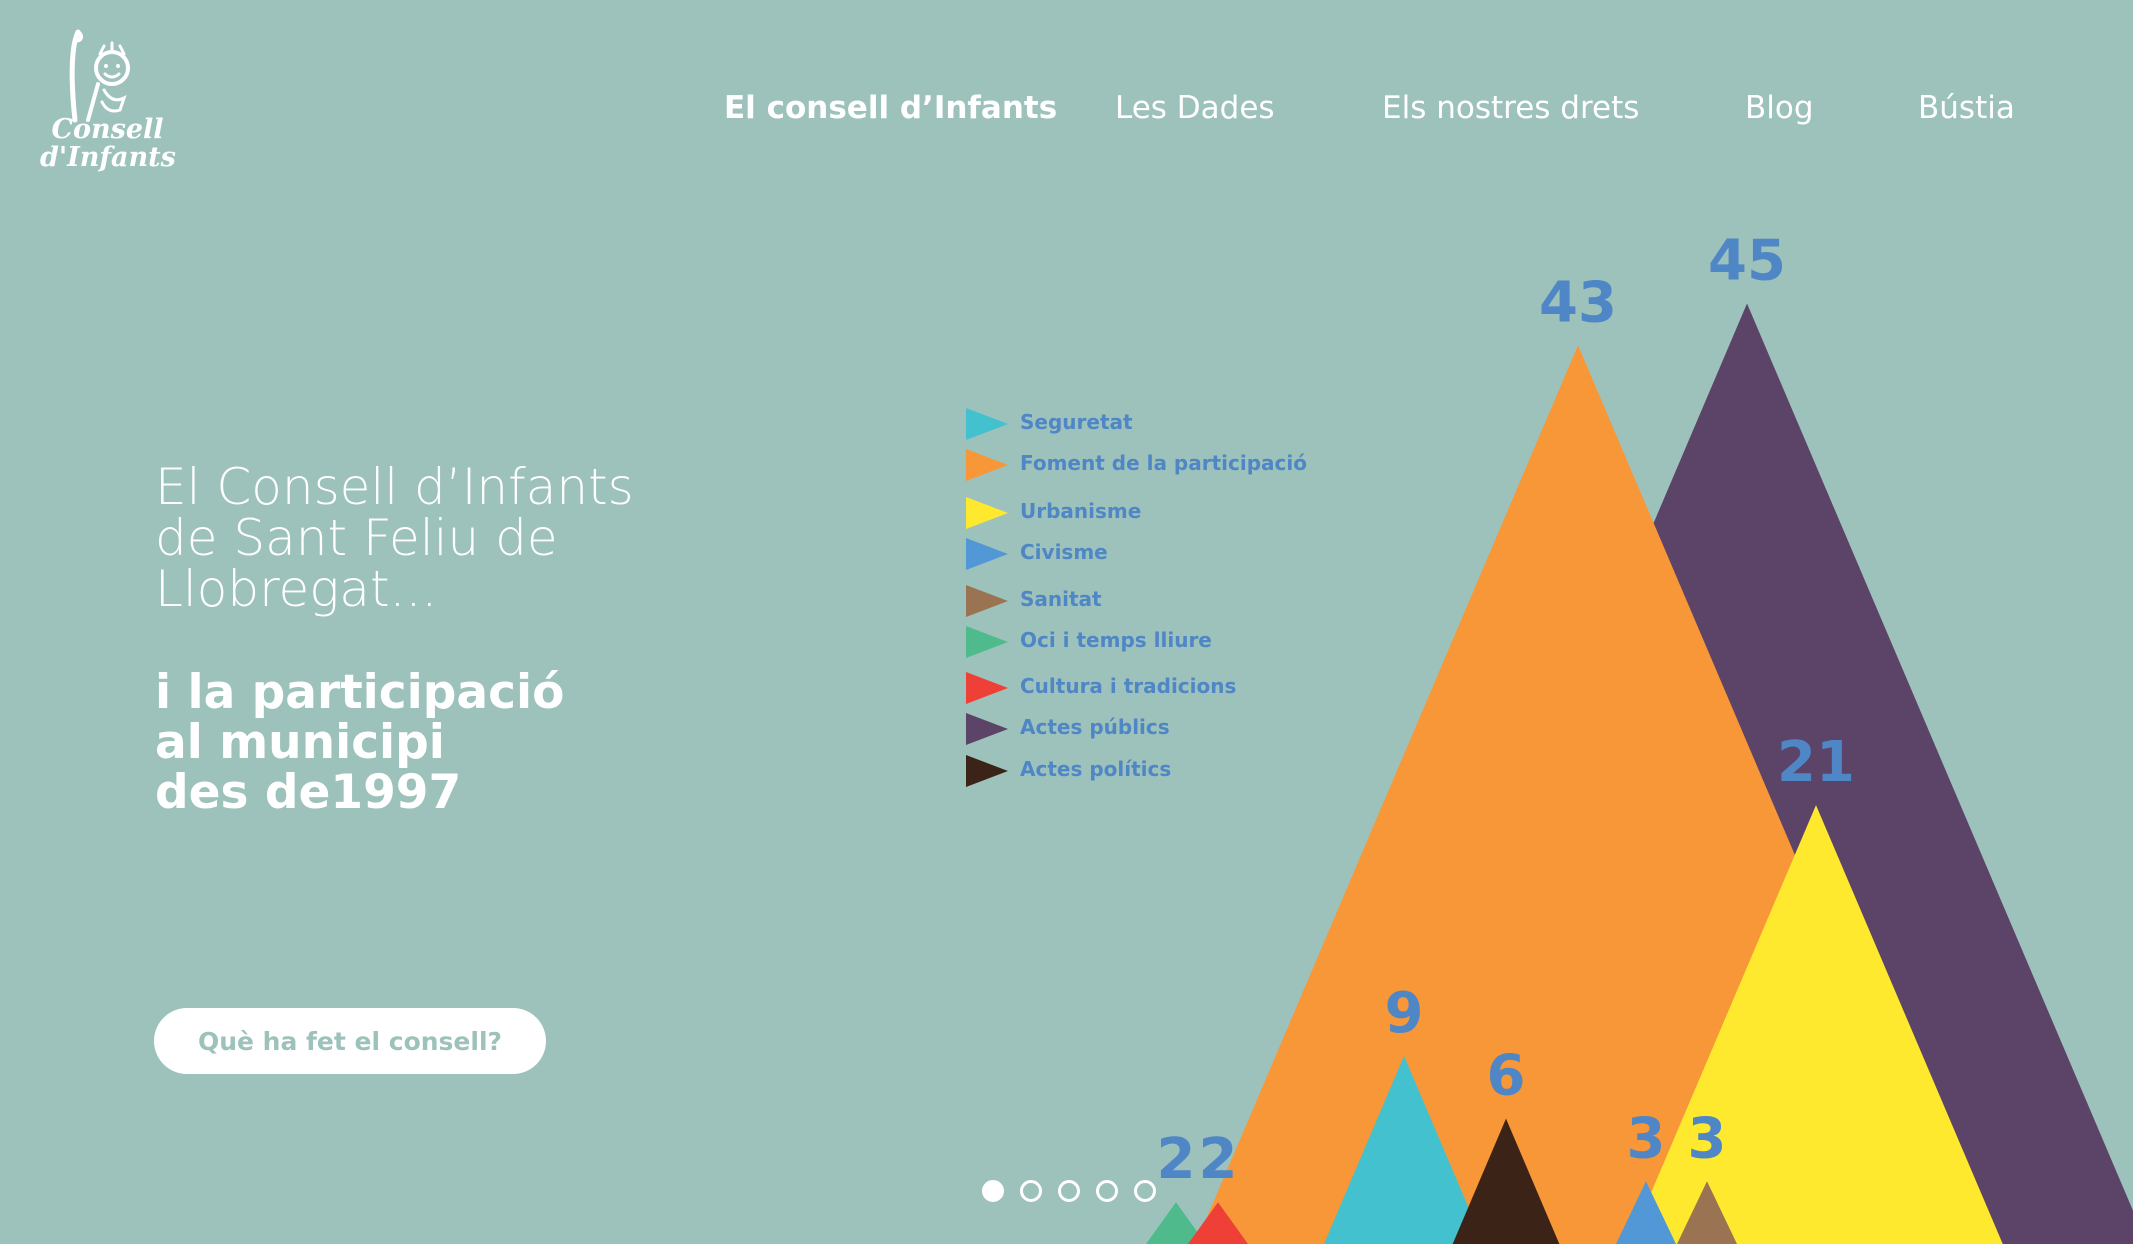 The height and width of the screenshot is (1244, 2133). Describe the element at coordinates (1096, 769) in the screenshot. I see `legend-label: Actes polítics` at that location.